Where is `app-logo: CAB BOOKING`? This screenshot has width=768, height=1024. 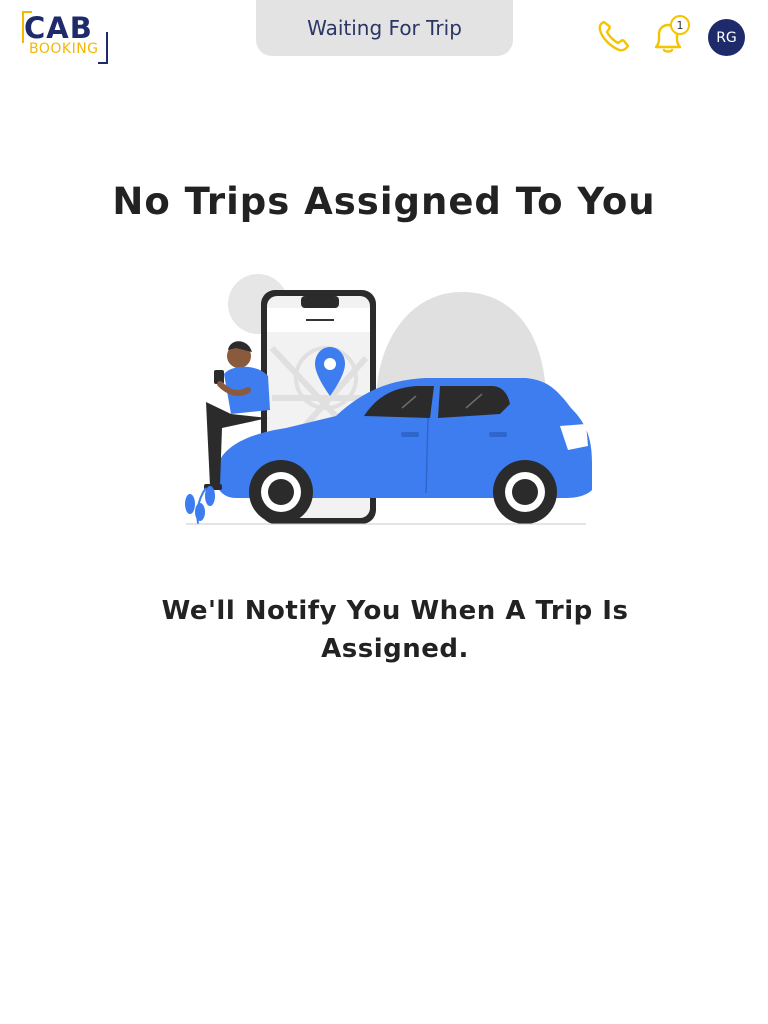
app-logo: CAB BOOKING is located at coordinates (65, 37).